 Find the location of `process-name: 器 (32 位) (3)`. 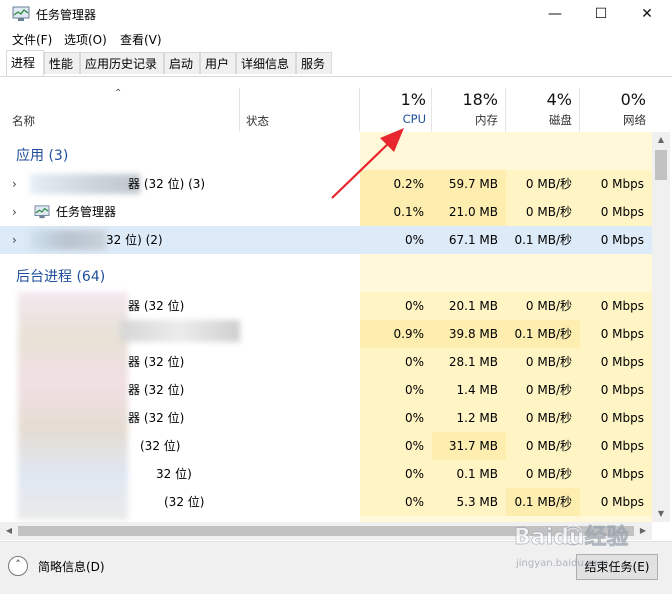

process-name: 器 (32 位) (3) is located at coordinates (167, 184).